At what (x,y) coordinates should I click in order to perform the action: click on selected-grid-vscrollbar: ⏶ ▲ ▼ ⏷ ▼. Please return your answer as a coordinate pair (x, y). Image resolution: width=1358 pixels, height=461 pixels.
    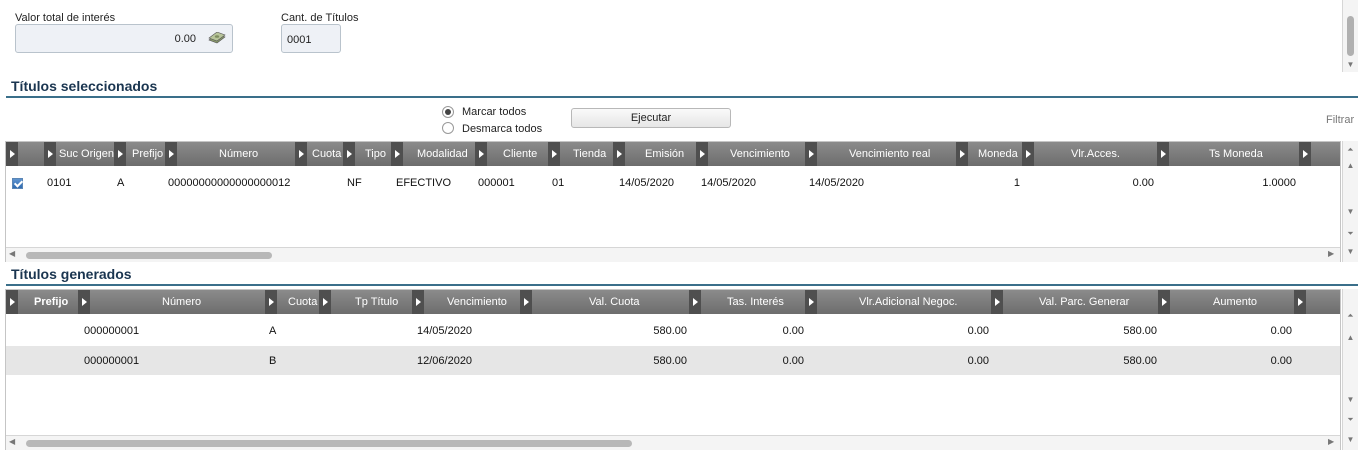
    Looking at the image, I should click on (1350, 201).